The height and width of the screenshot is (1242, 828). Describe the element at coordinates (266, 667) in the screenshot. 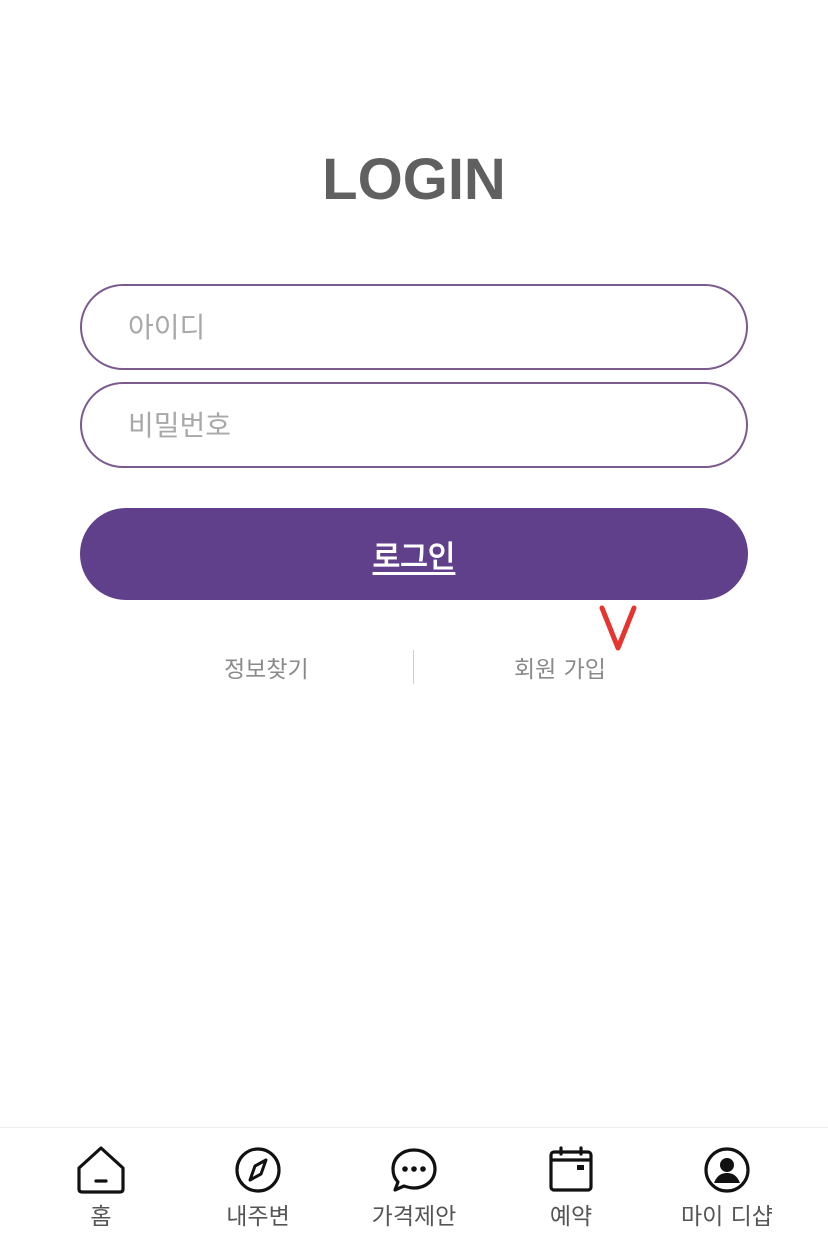

I see `find-info-link: 정보찾기` at that location.